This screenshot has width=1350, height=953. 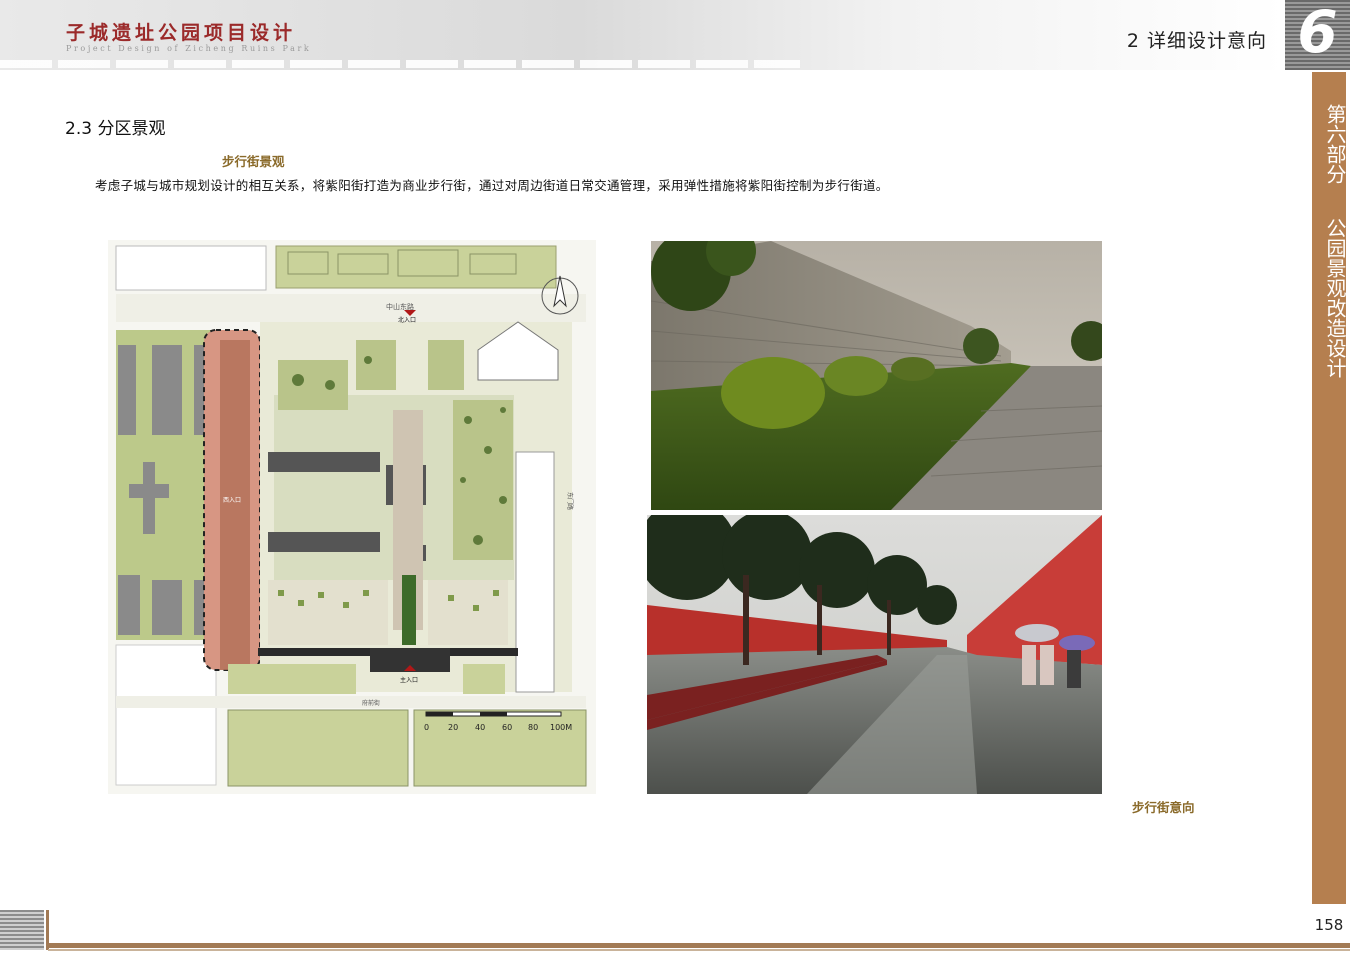 What do you see at coordinates (189, 48) in the screenshot?
I see `project-subtitle: Project Design of Zicheng Ruins Park` at bounding box center [189, 48].